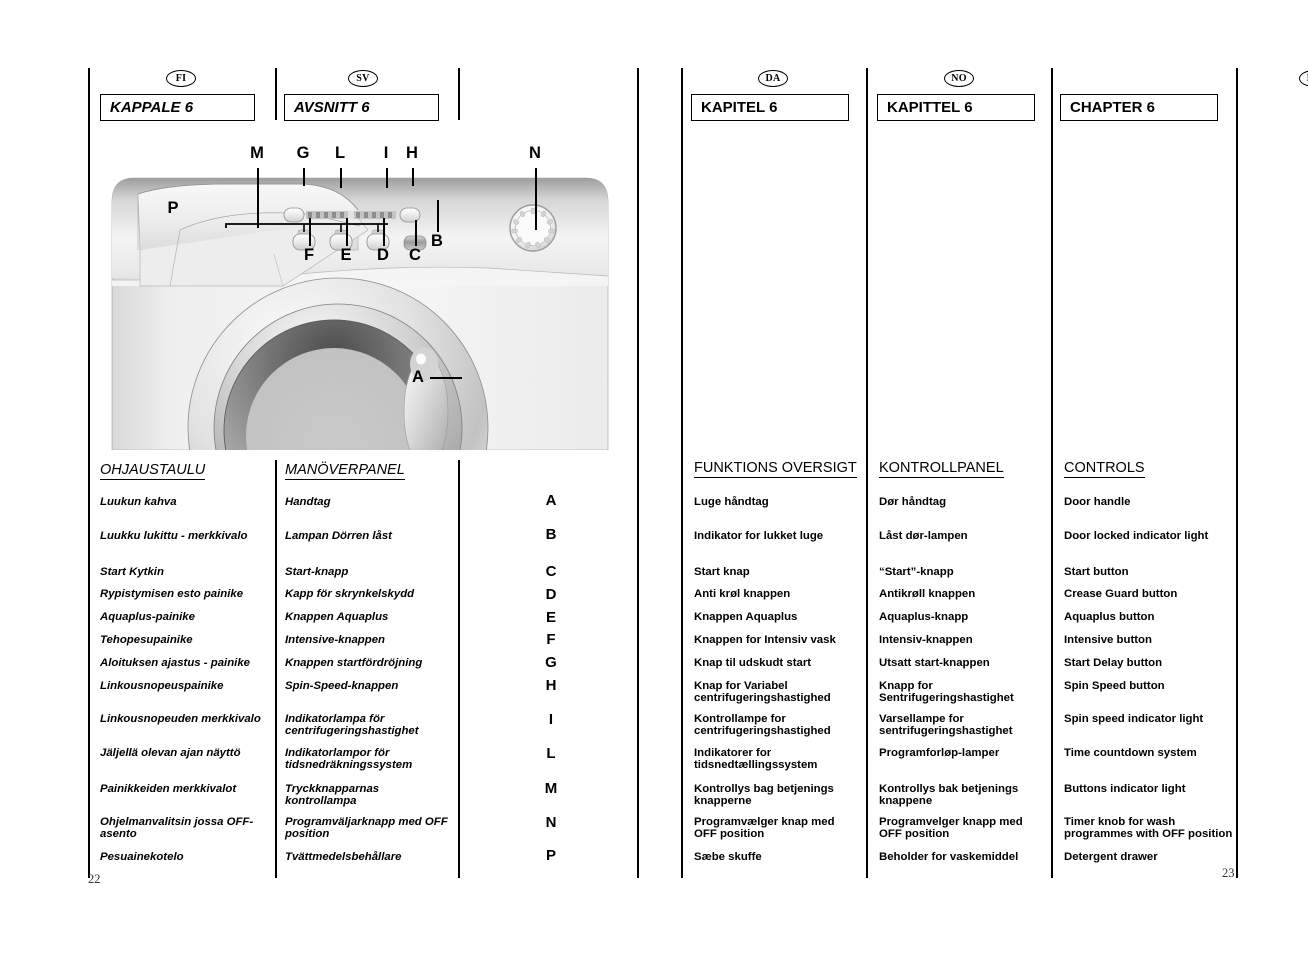  What do you see at coordinates (770, 107) in the screenshot?
I see `chapter-box-da: KAPITEL 6` at bounding box center [770, 107].